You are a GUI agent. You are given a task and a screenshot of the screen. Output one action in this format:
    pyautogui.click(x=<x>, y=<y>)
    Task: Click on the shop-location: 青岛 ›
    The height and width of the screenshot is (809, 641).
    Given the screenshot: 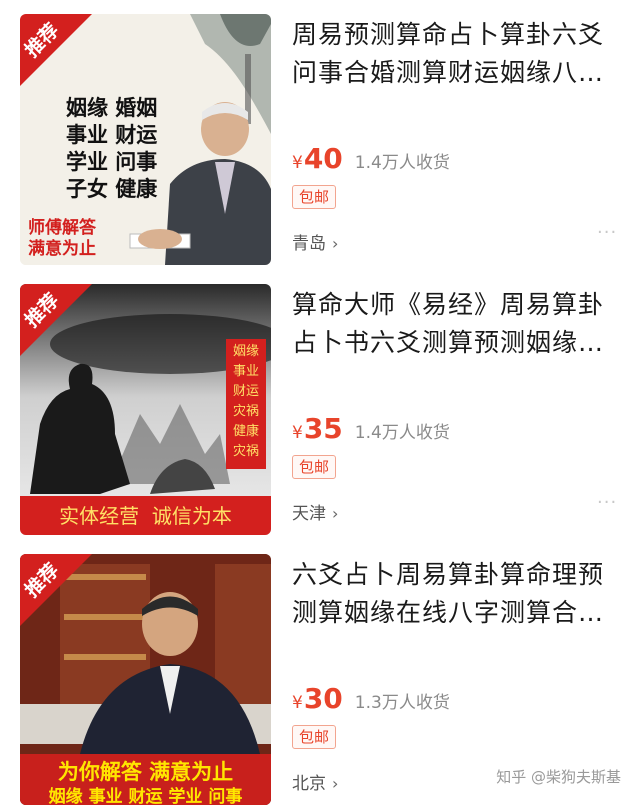 What is the action you would take?
    pyautogui.click(x=315, y=241)
    